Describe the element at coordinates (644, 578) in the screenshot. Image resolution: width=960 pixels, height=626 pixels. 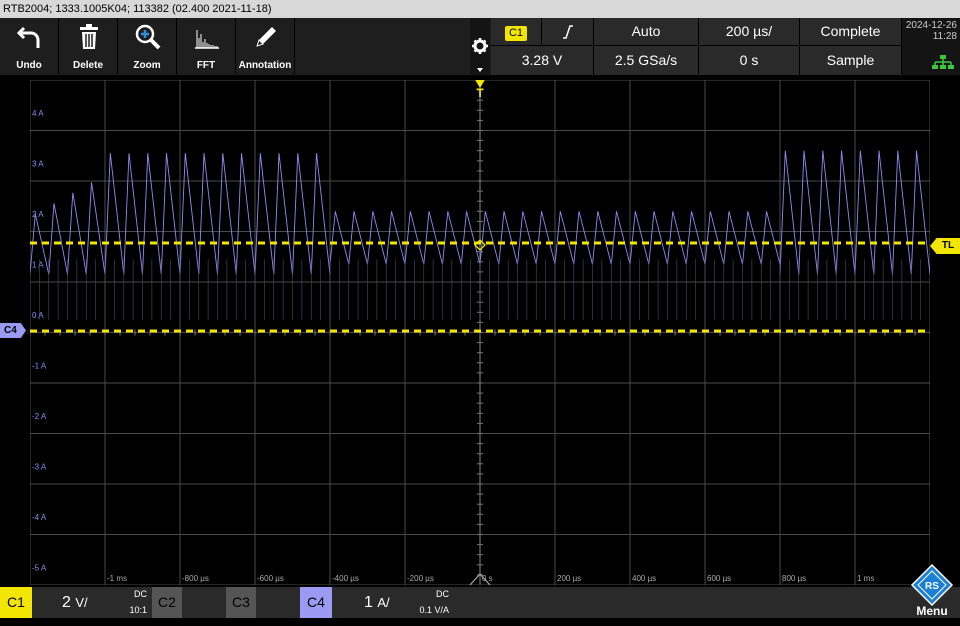
I see `x-tick-label: 400 µs` at that location.